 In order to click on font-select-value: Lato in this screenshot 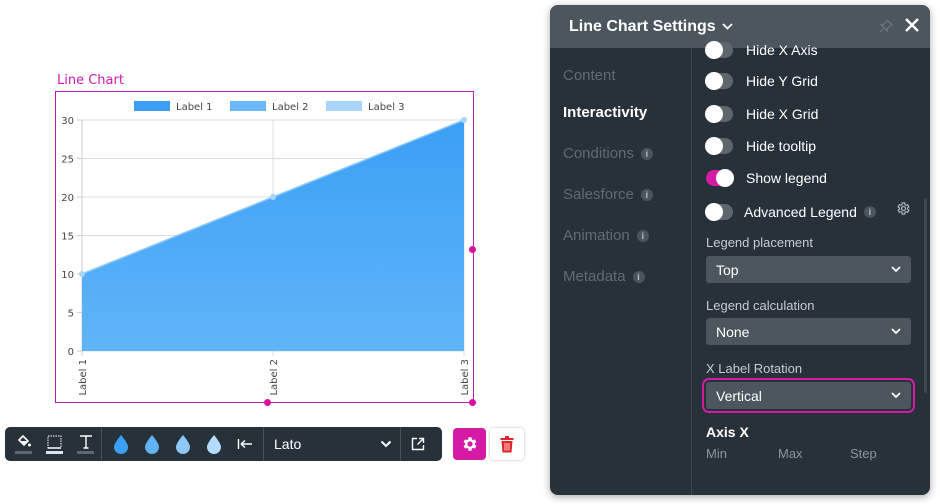, I will do `click(288, 444)`.